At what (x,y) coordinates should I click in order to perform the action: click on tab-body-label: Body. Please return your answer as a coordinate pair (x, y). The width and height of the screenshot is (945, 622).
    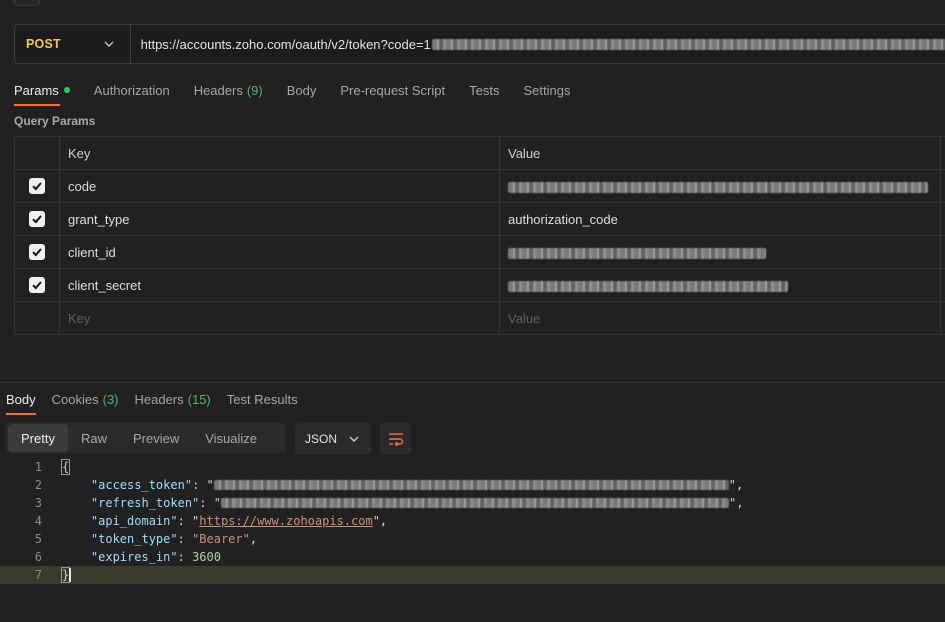
    Looking at the image, I should click on (301, 90).